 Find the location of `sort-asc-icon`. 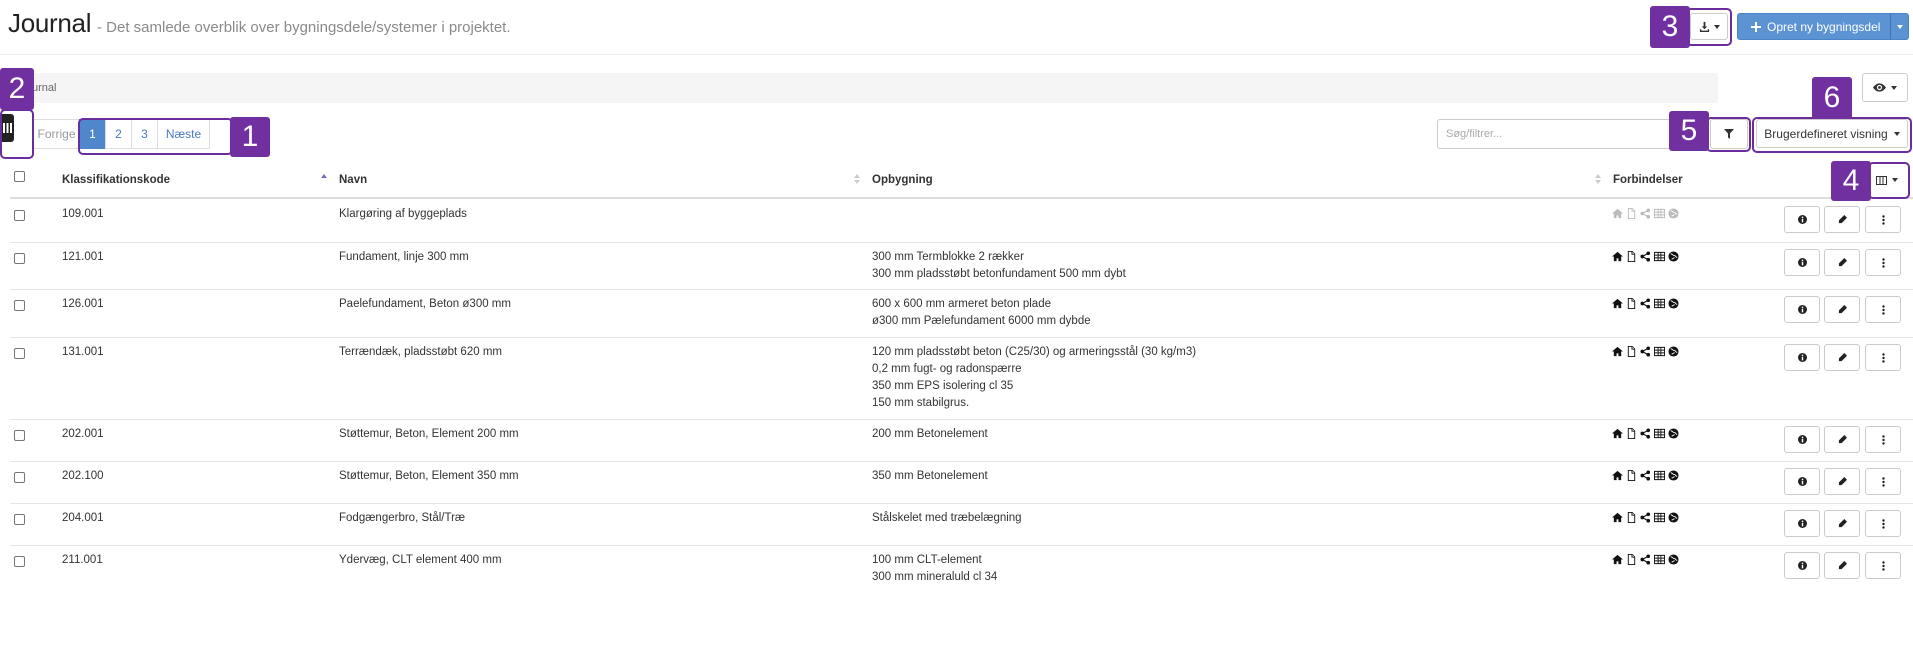

sort-asc-icon is located at coordinates (324, 179).